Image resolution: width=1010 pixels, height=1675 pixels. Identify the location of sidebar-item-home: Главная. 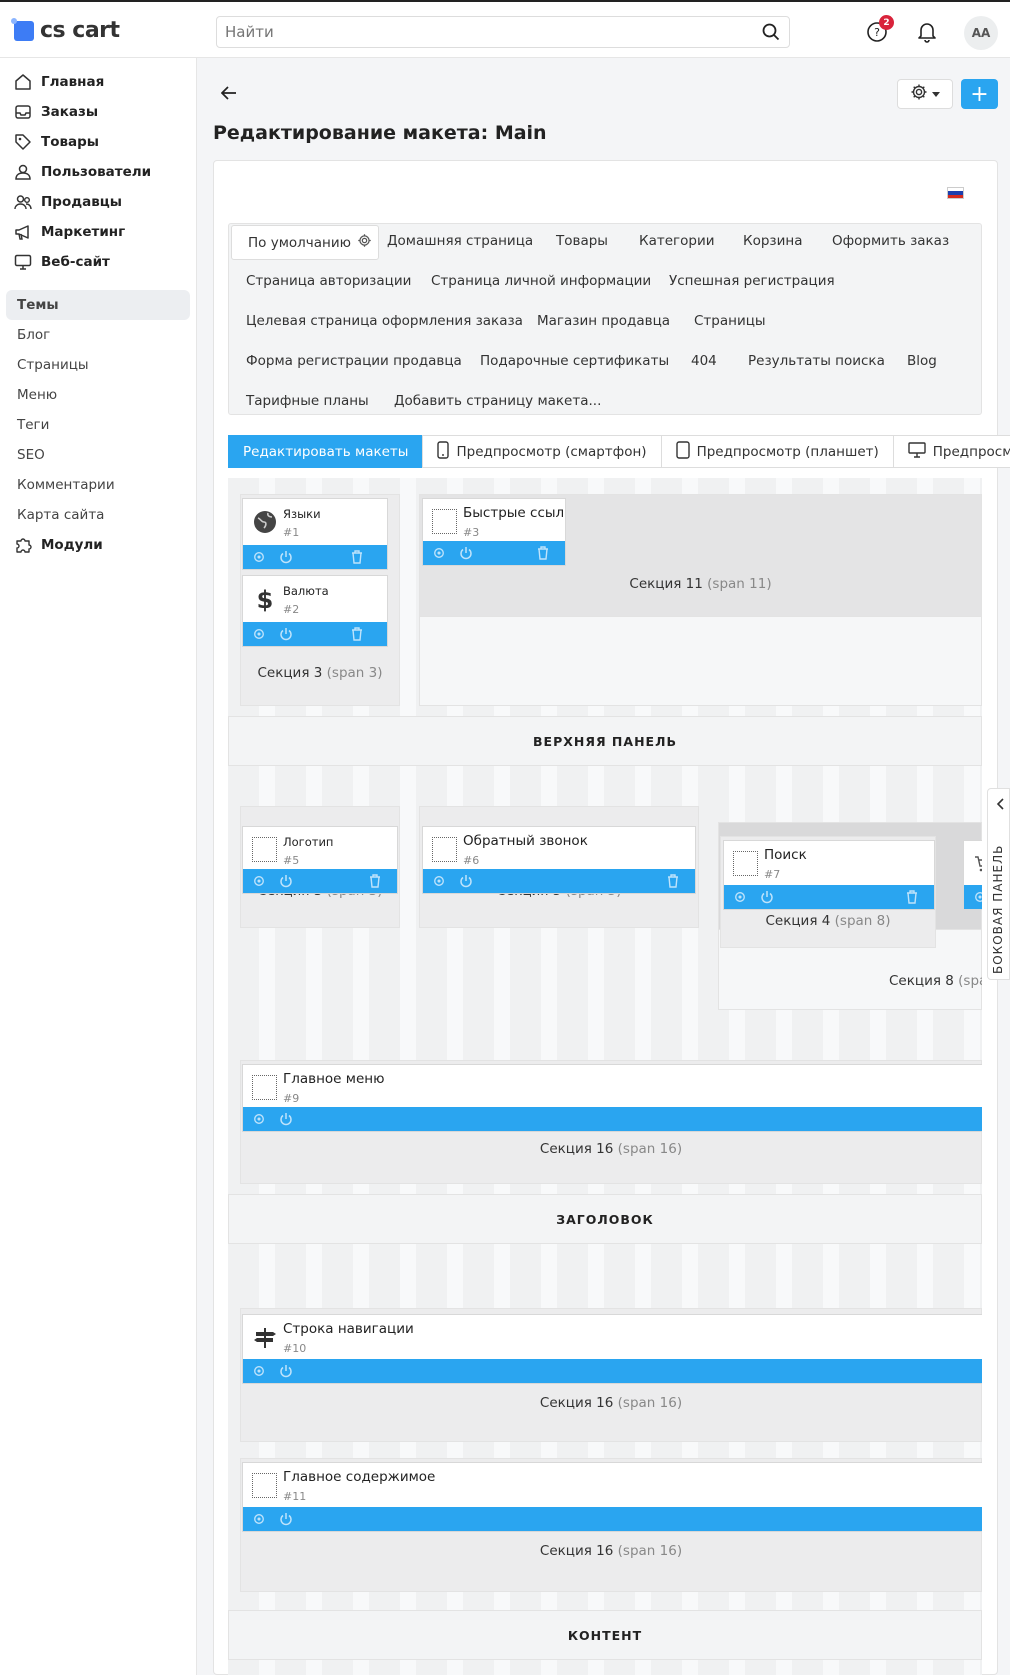
(98, 82).